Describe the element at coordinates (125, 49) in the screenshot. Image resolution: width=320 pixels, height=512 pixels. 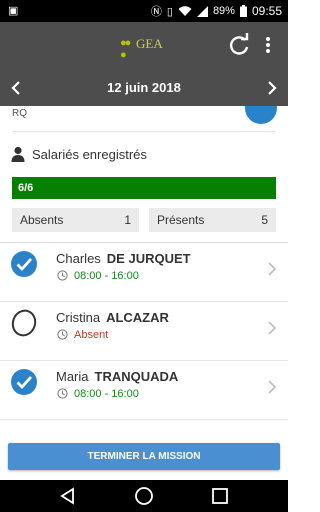
I see `logo-dots-icon: ●● ●` at that location.